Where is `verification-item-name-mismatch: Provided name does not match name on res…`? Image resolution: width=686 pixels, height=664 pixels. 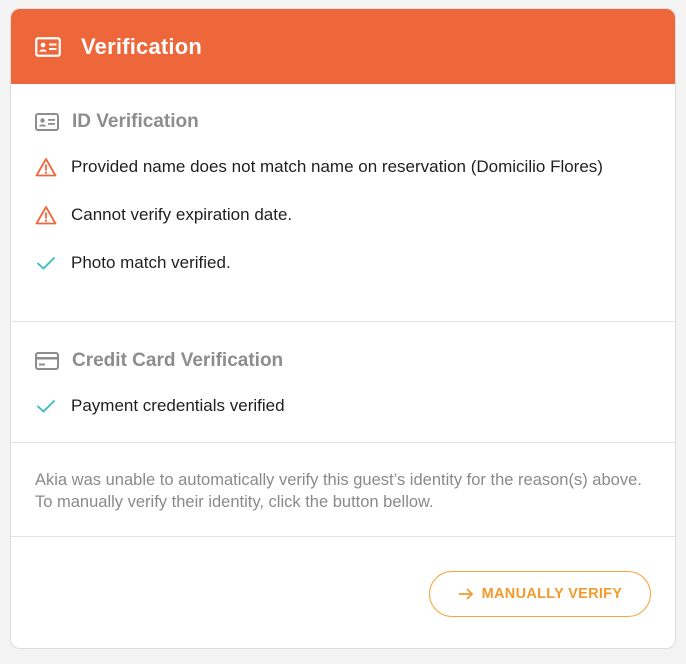 verification-item-name-mismatch: Provided name does not match name on res… is located at coordinates (343, 167).